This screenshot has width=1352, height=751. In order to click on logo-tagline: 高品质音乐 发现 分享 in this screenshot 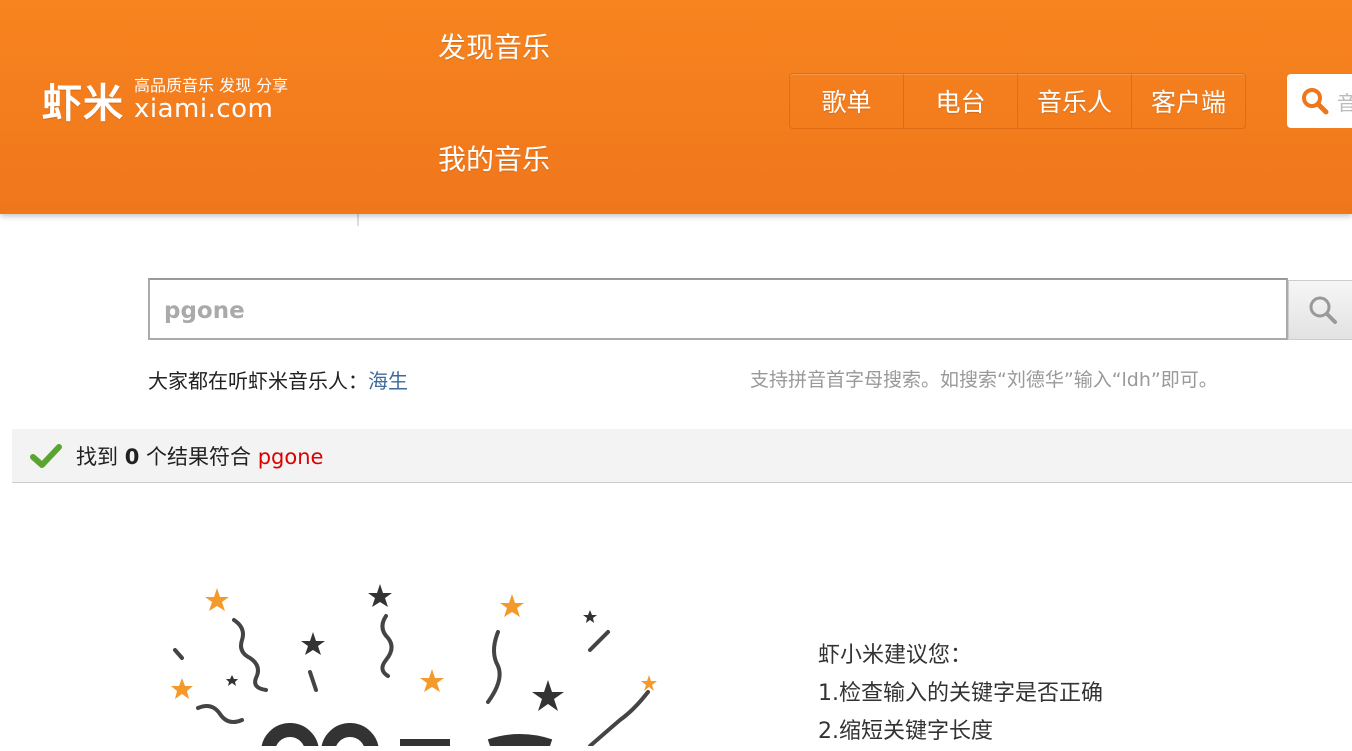, I will do `click(211, 85)`.